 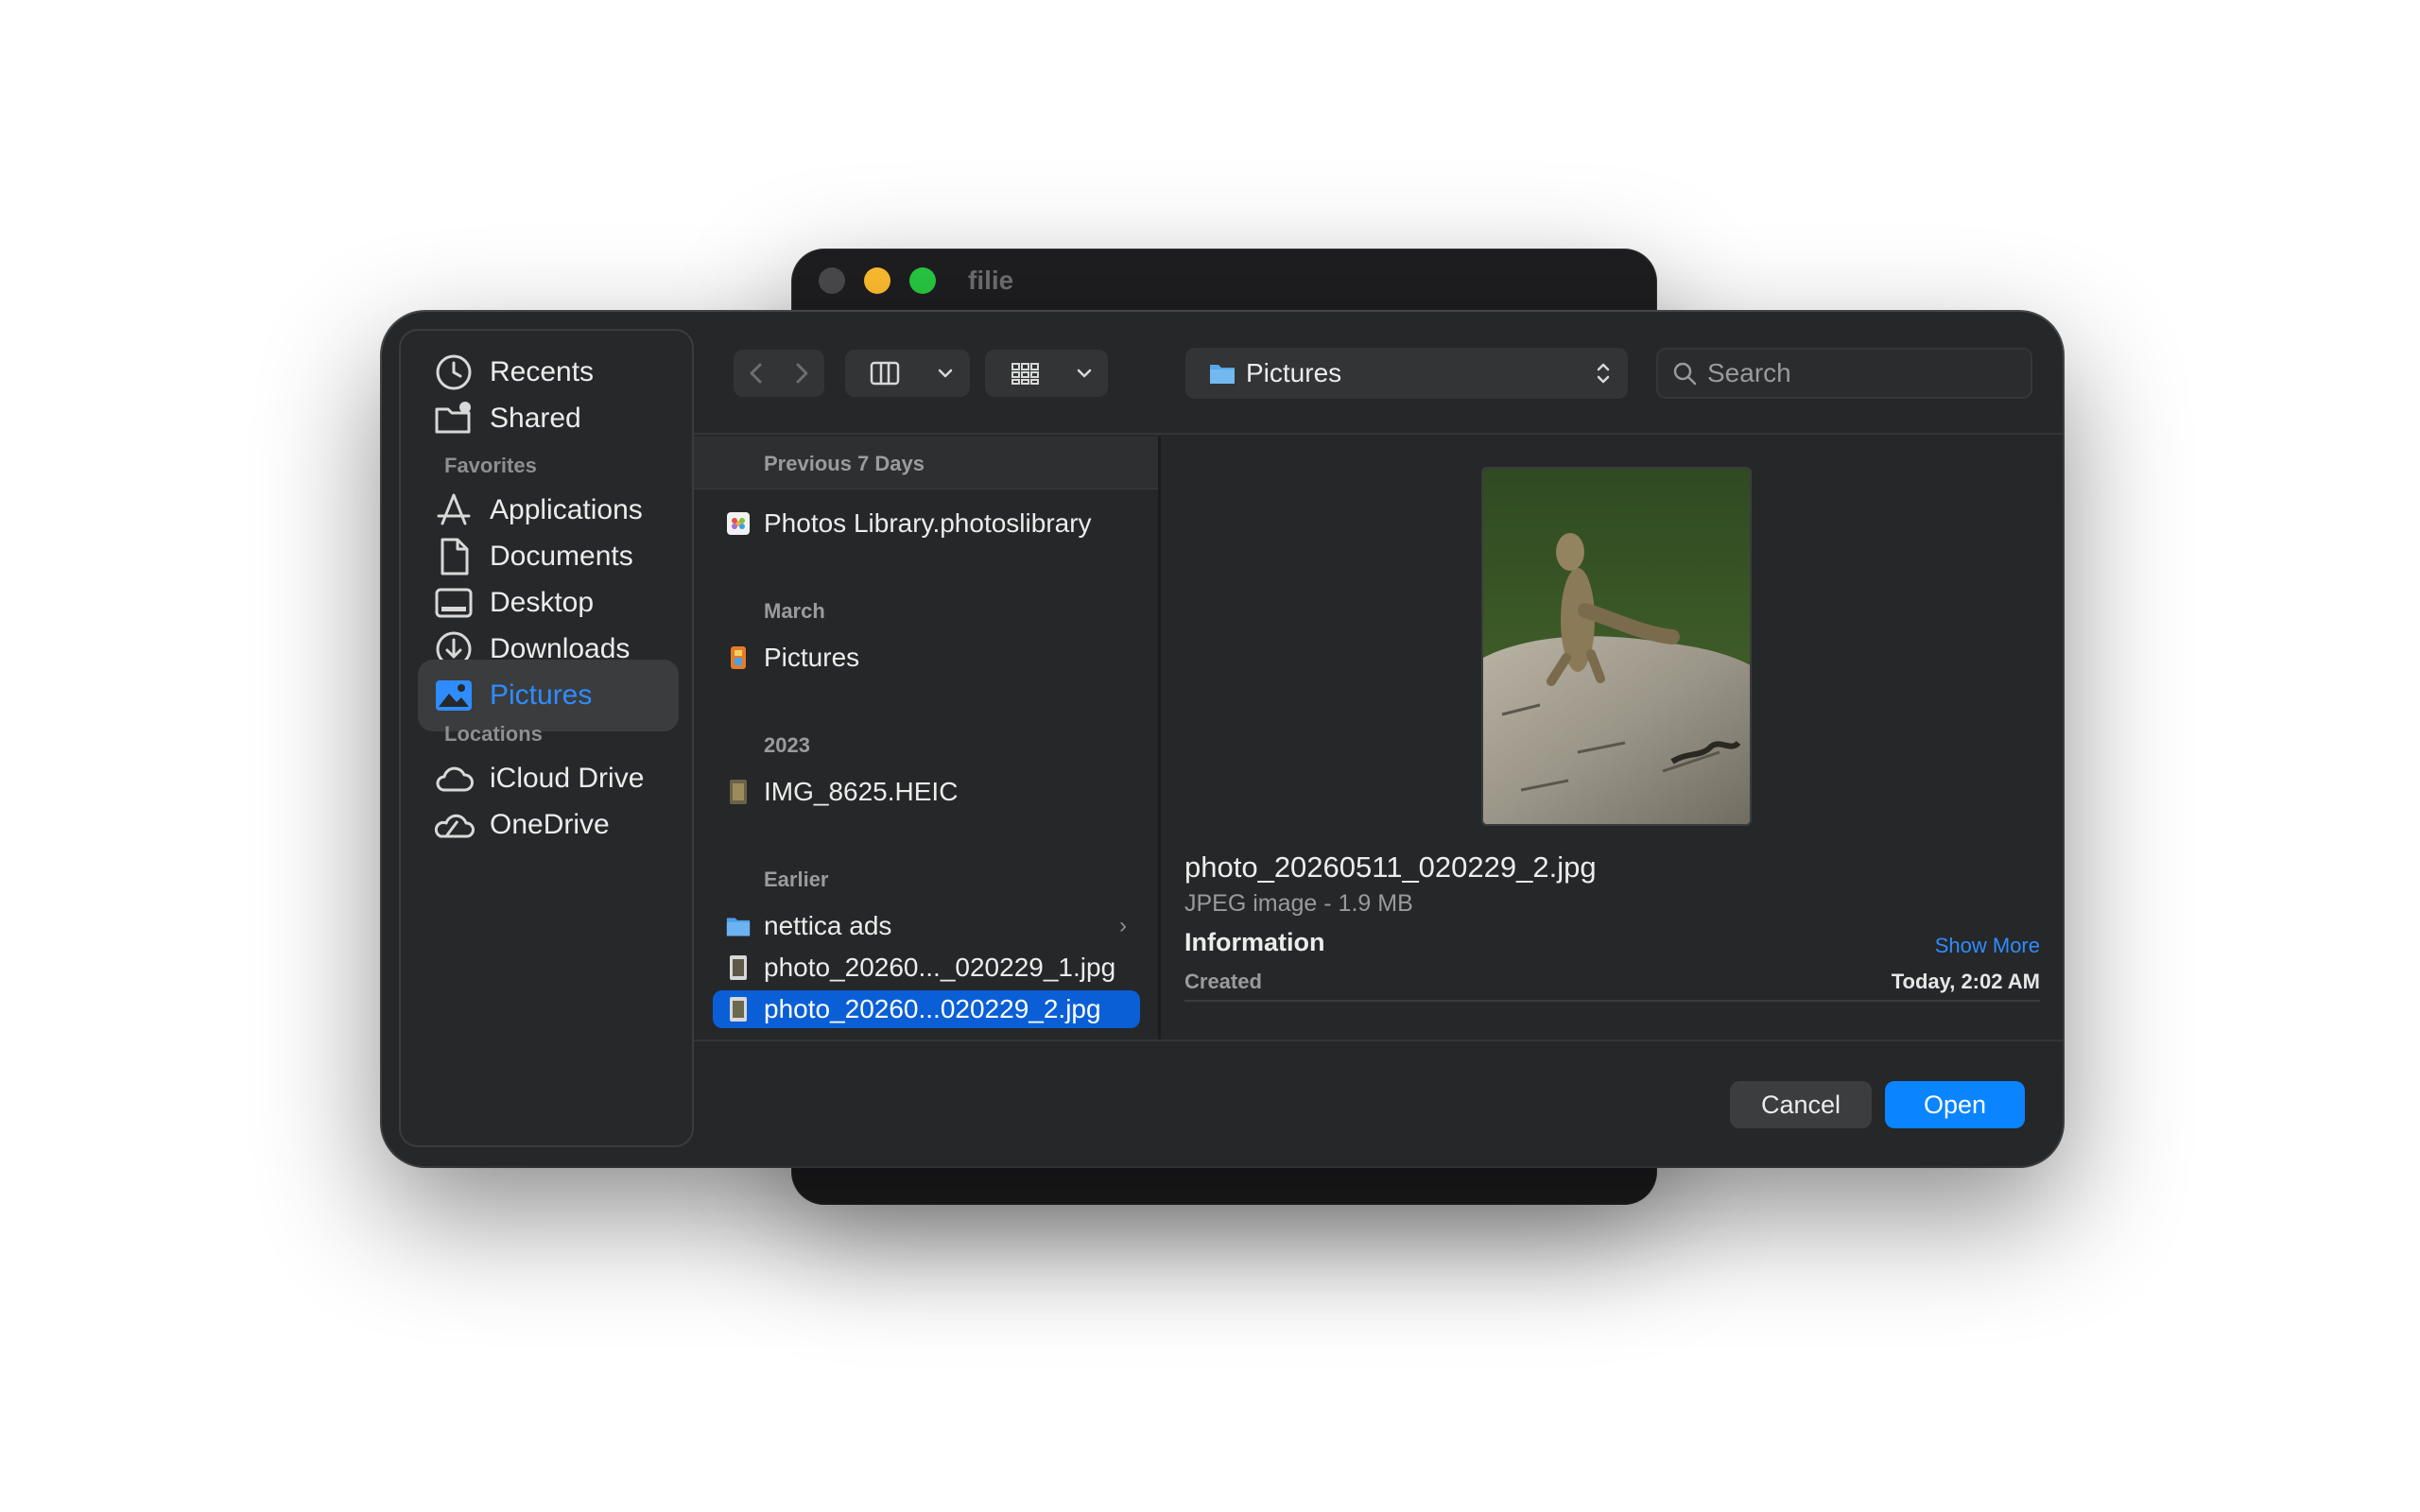 What do you see at coordinates (1749, 372) in the screenshot?
I see `search-placeholder: Search` at bounding box center [1749, 372].